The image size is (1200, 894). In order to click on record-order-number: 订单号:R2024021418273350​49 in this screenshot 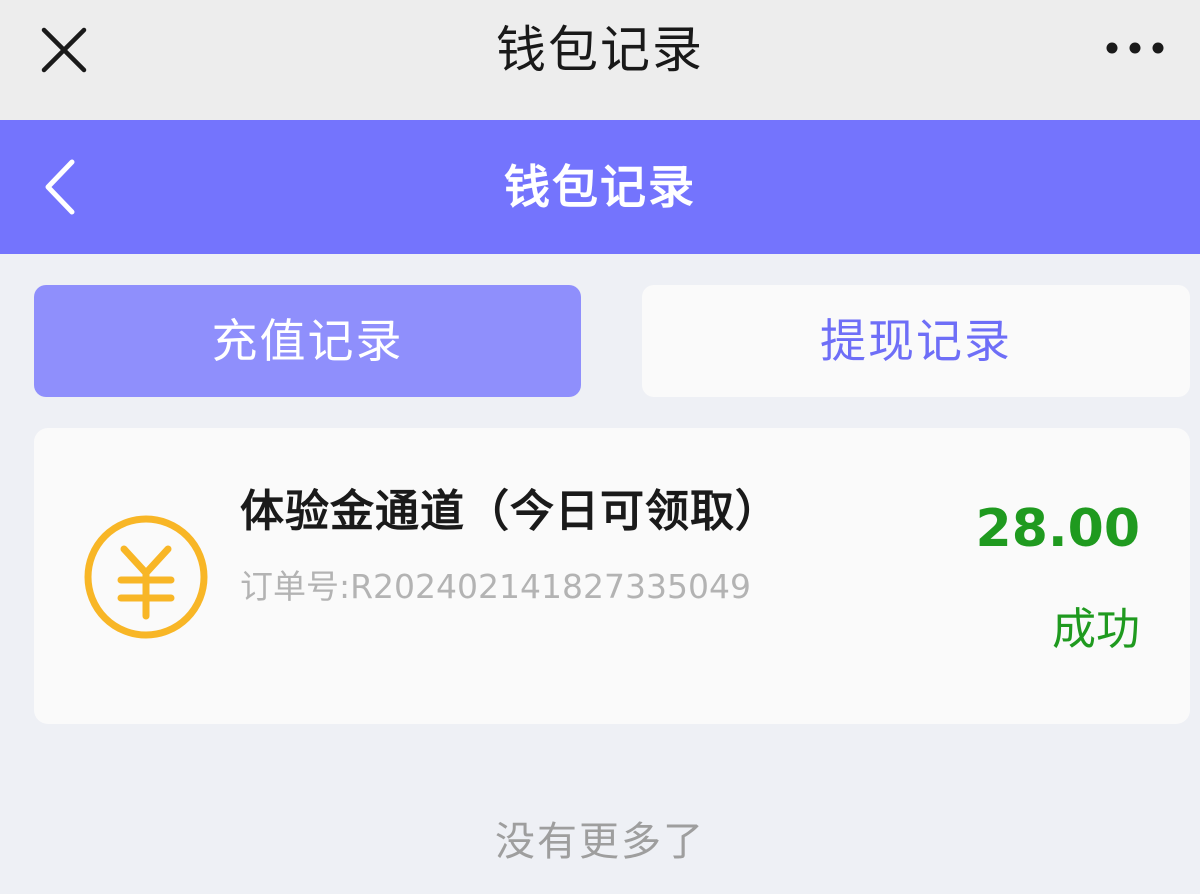, I will do `click(495, 586)`.